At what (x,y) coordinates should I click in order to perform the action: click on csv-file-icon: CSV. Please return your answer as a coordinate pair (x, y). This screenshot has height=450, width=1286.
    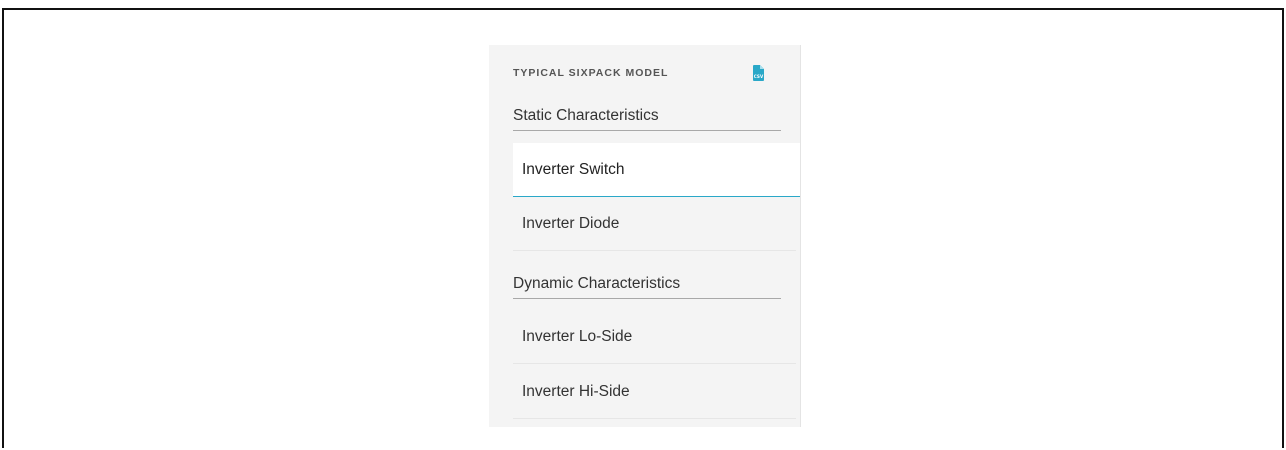
    Looking at the image, I should click on (758, 73).